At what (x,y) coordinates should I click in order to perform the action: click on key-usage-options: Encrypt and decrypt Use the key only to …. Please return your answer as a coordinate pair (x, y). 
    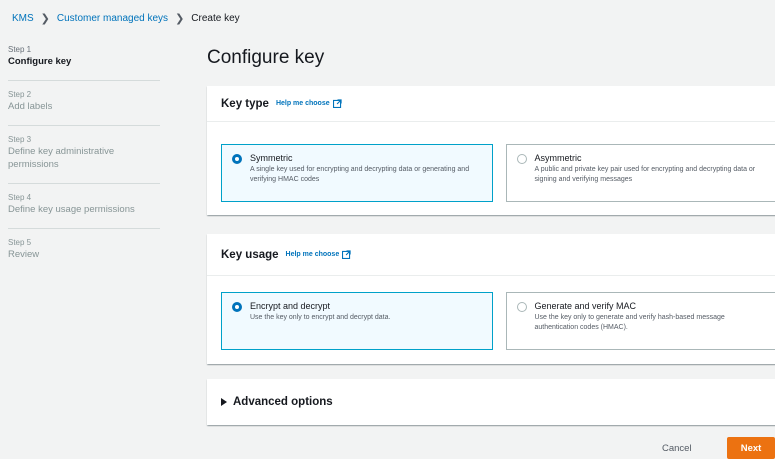
    Looking at the image, I should click on (491, 321).